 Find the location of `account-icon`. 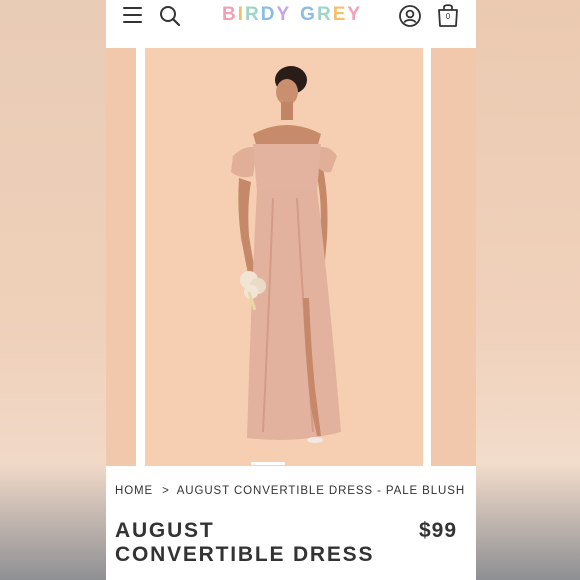

account-icon is located at coordinates (410, 16).